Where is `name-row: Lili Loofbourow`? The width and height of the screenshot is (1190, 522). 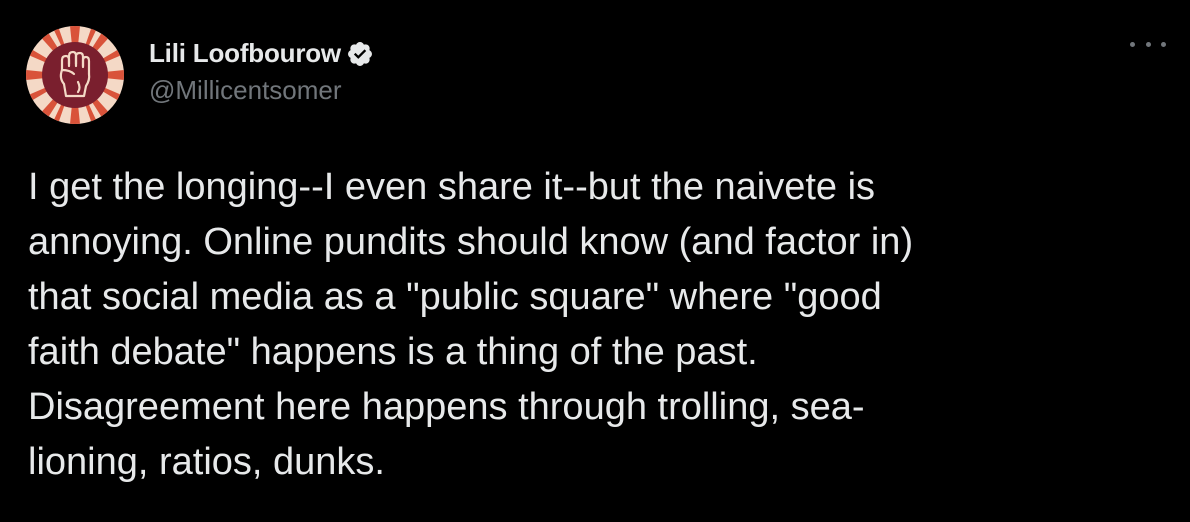 name-row: Lili Loofbourow is located at coordinates (261, 53).